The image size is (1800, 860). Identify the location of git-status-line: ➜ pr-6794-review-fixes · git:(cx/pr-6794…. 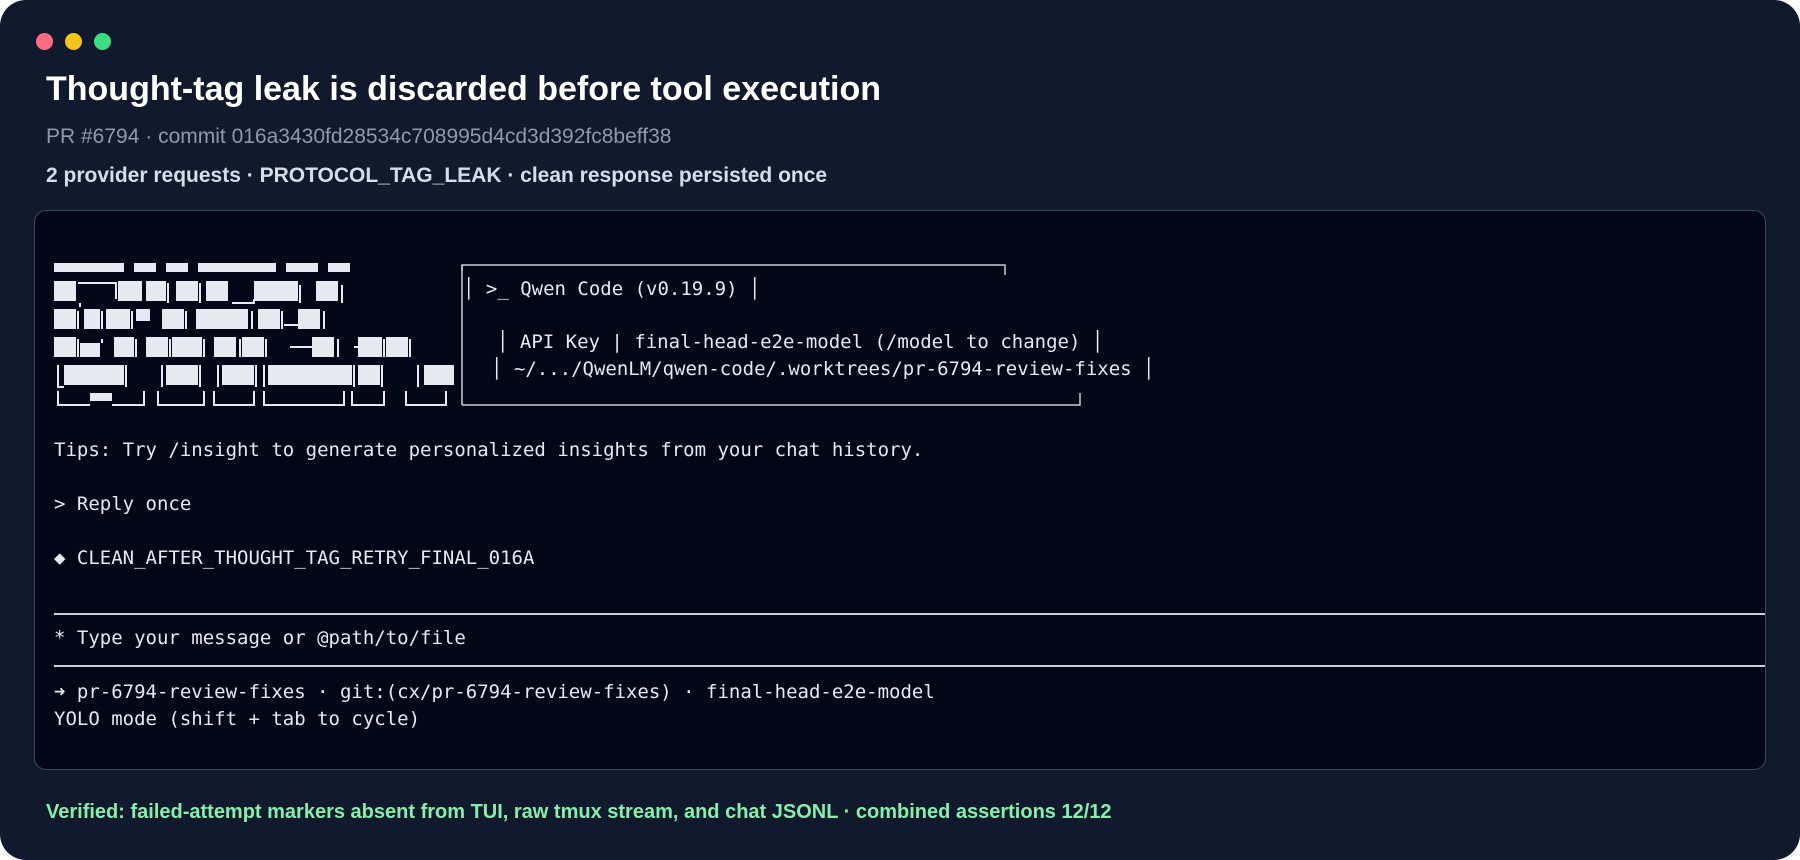
(494, 692).